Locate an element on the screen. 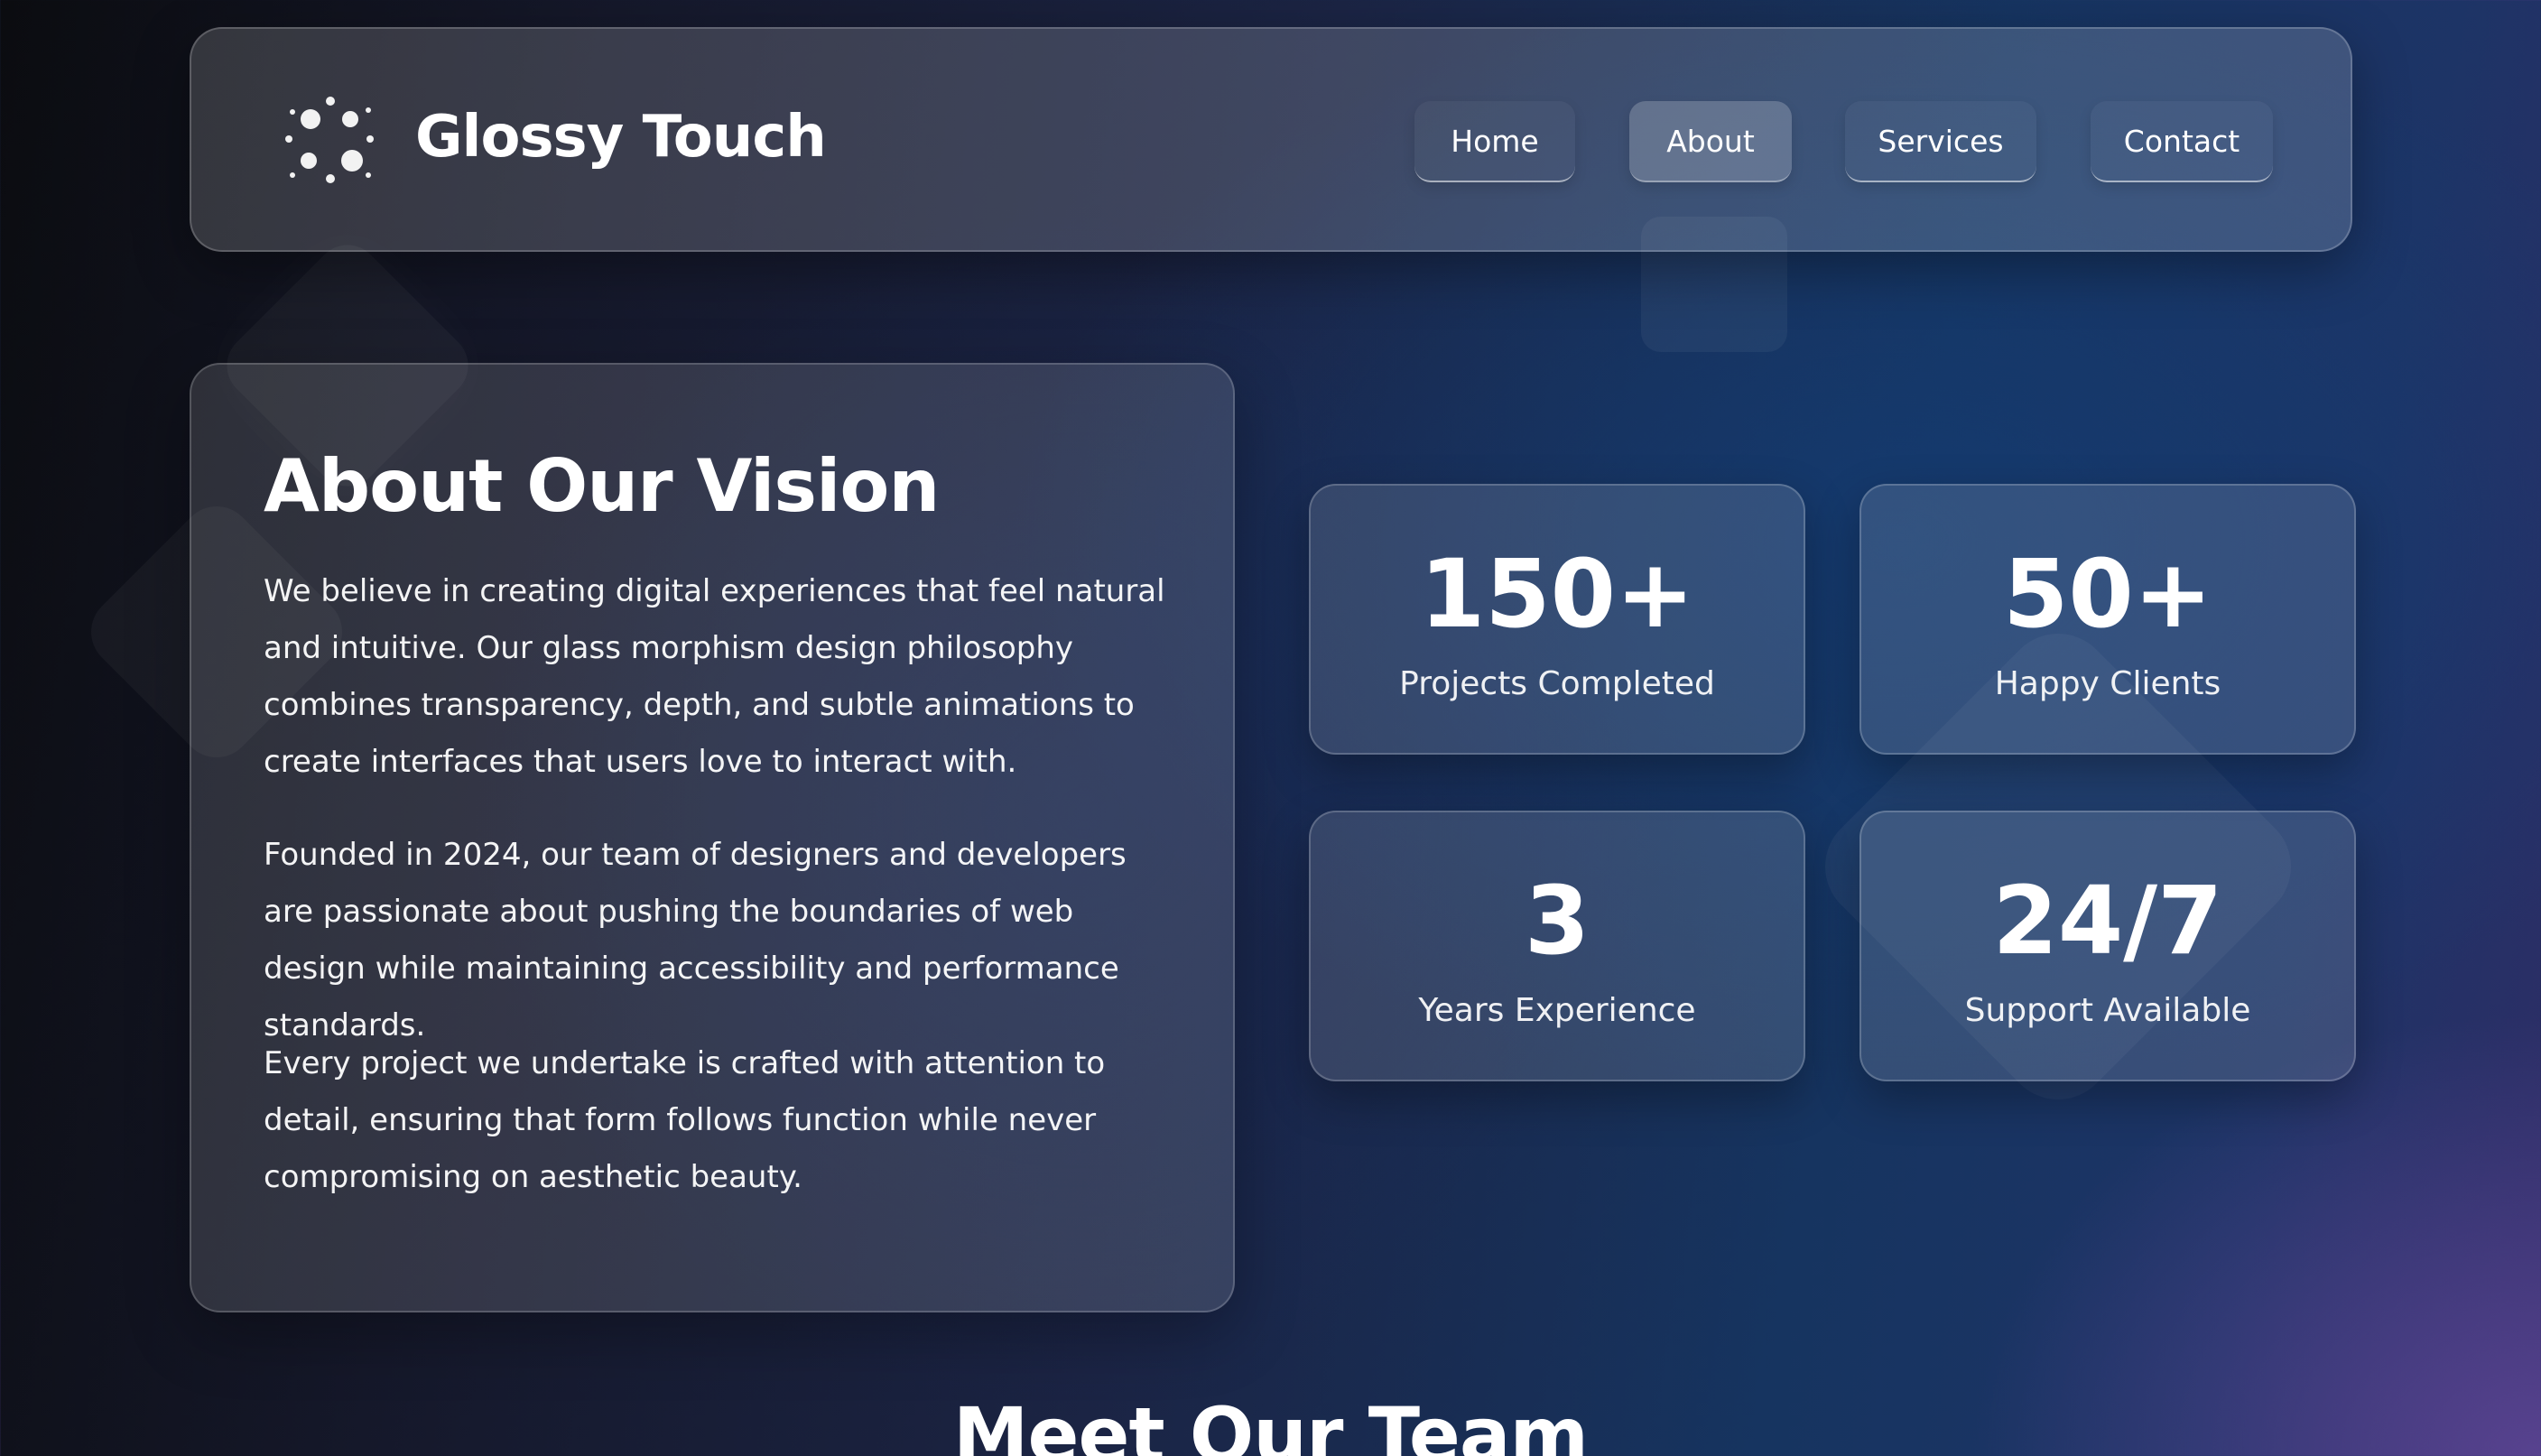 The image size is (2541, 1456). stat-label: Projects Completed is located at coordinates (1557, 683).